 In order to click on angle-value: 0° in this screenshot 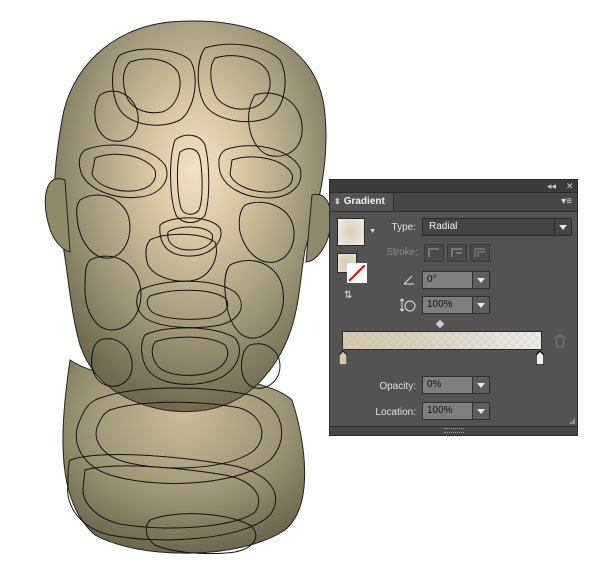, I will do `click(432, 279)`.